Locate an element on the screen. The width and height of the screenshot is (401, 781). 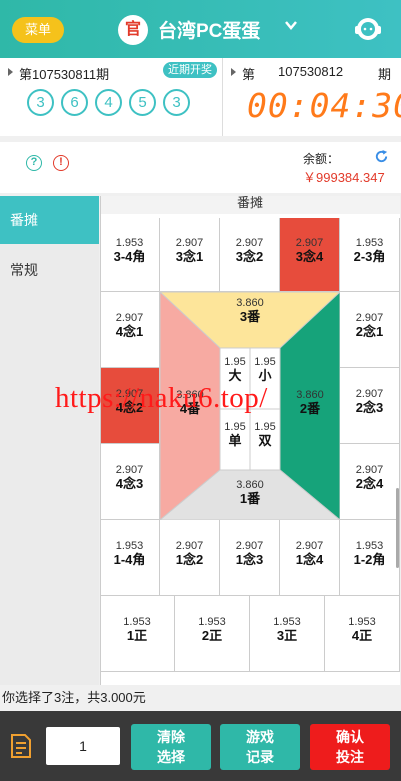
button-label: 清除 is located at coordinates (171, 737).